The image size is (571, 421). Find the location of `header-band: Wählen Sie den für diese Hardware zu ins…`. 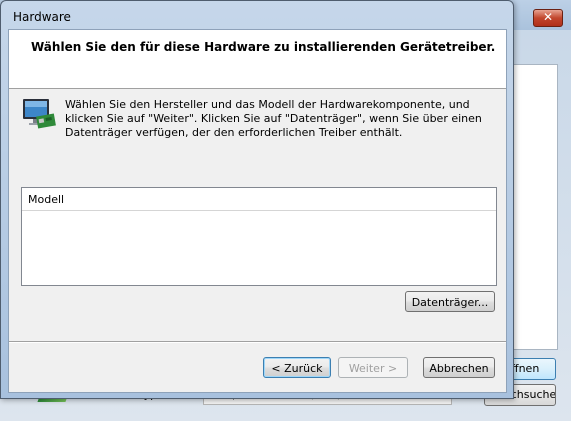

header-band: Wählen Sie den für diese Hardware zu ins… is located at coordinates (257, 59).